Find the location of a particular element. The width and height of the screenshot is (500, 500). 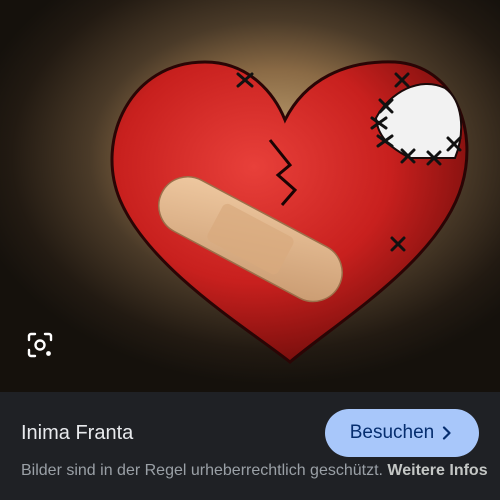

chevron-right-icon is located at coordinates (447, 433).